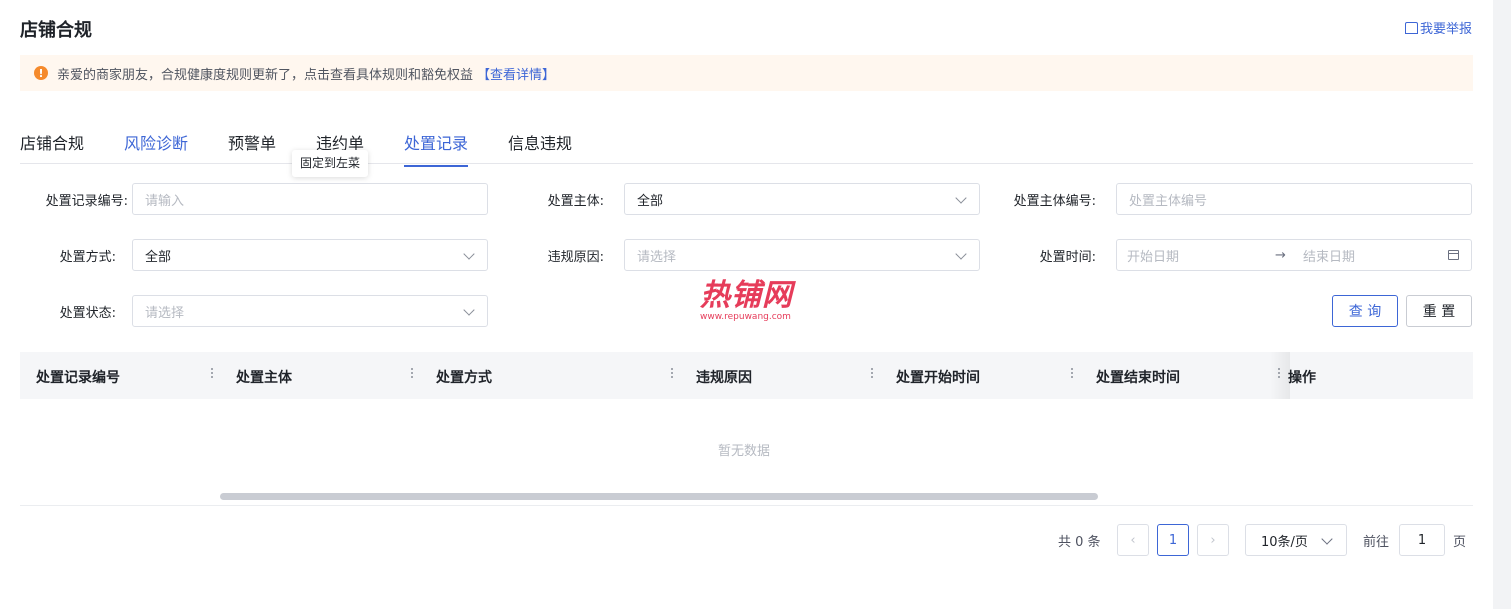  Describe the element at coordinates (1502, 304) in the screenshot. I see `page-scrollbar-track` at that location.